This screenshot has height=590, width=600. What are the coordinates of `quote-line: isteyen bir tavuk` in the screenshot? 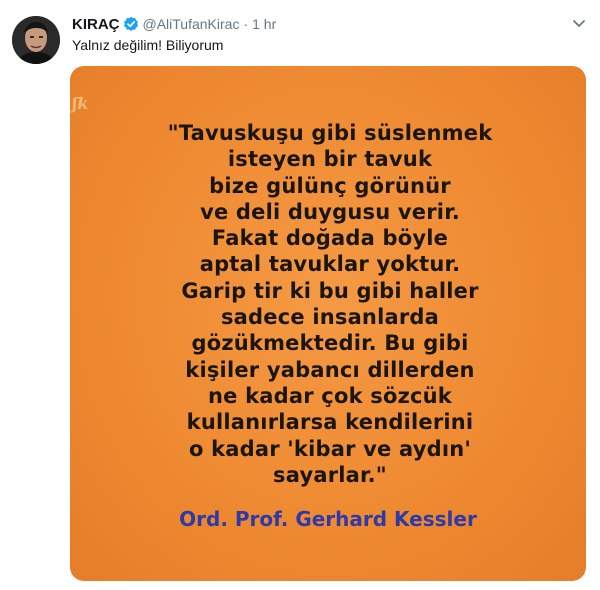 It's located at (330, 159).